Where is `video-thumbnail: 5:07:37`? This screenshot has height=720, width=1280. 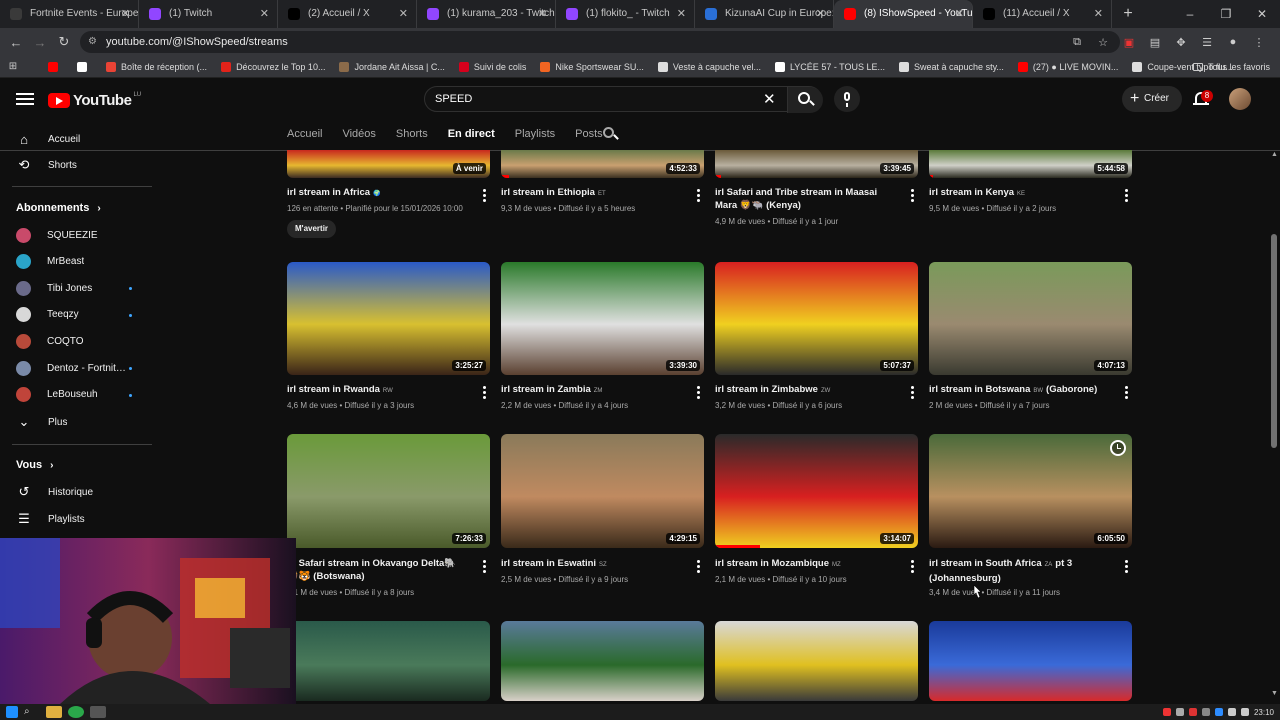 video-thumbnail: 5:07:37 is located at coordinates (816, 318).